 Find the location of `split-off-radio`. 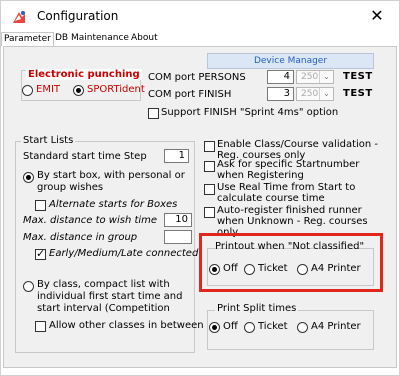

split-off-radio is located at coordinates (214, 327).